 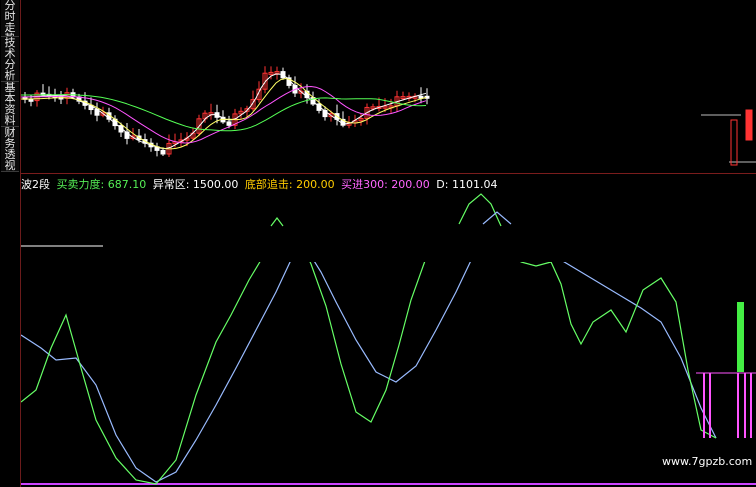 I want to click on panel-separator, so click(x=388, y=173).